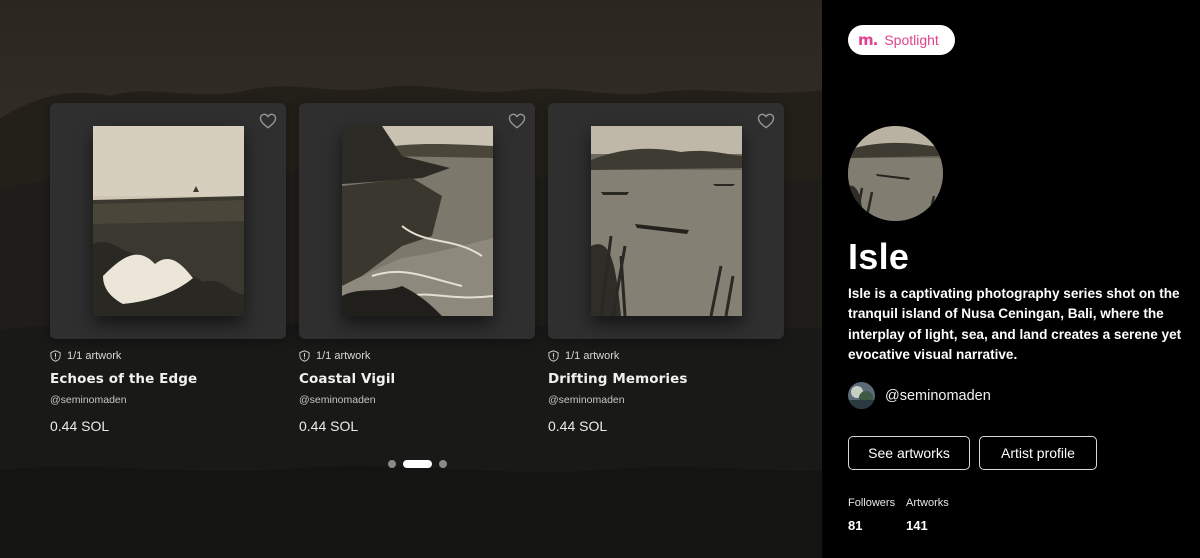 Image resolution: width=1200 pixels, height=558 pixels. I want to click on carousel-dot-2-active, so click(417, 464).